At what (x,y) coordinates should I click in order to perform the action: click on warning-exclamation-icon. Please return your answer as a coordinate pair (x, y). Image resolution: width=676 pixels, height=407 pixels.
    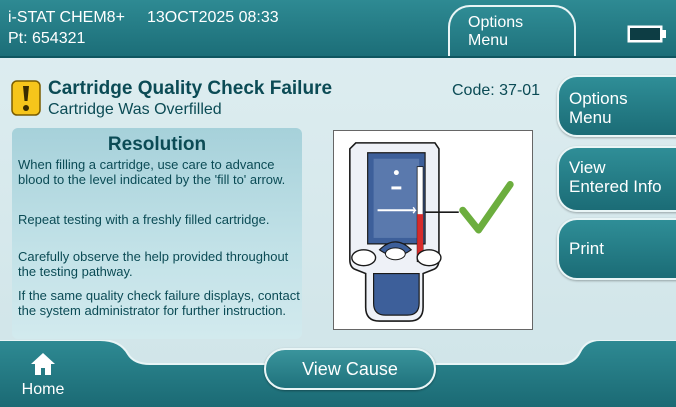
    Looking at the image, I should click on (26, 98).